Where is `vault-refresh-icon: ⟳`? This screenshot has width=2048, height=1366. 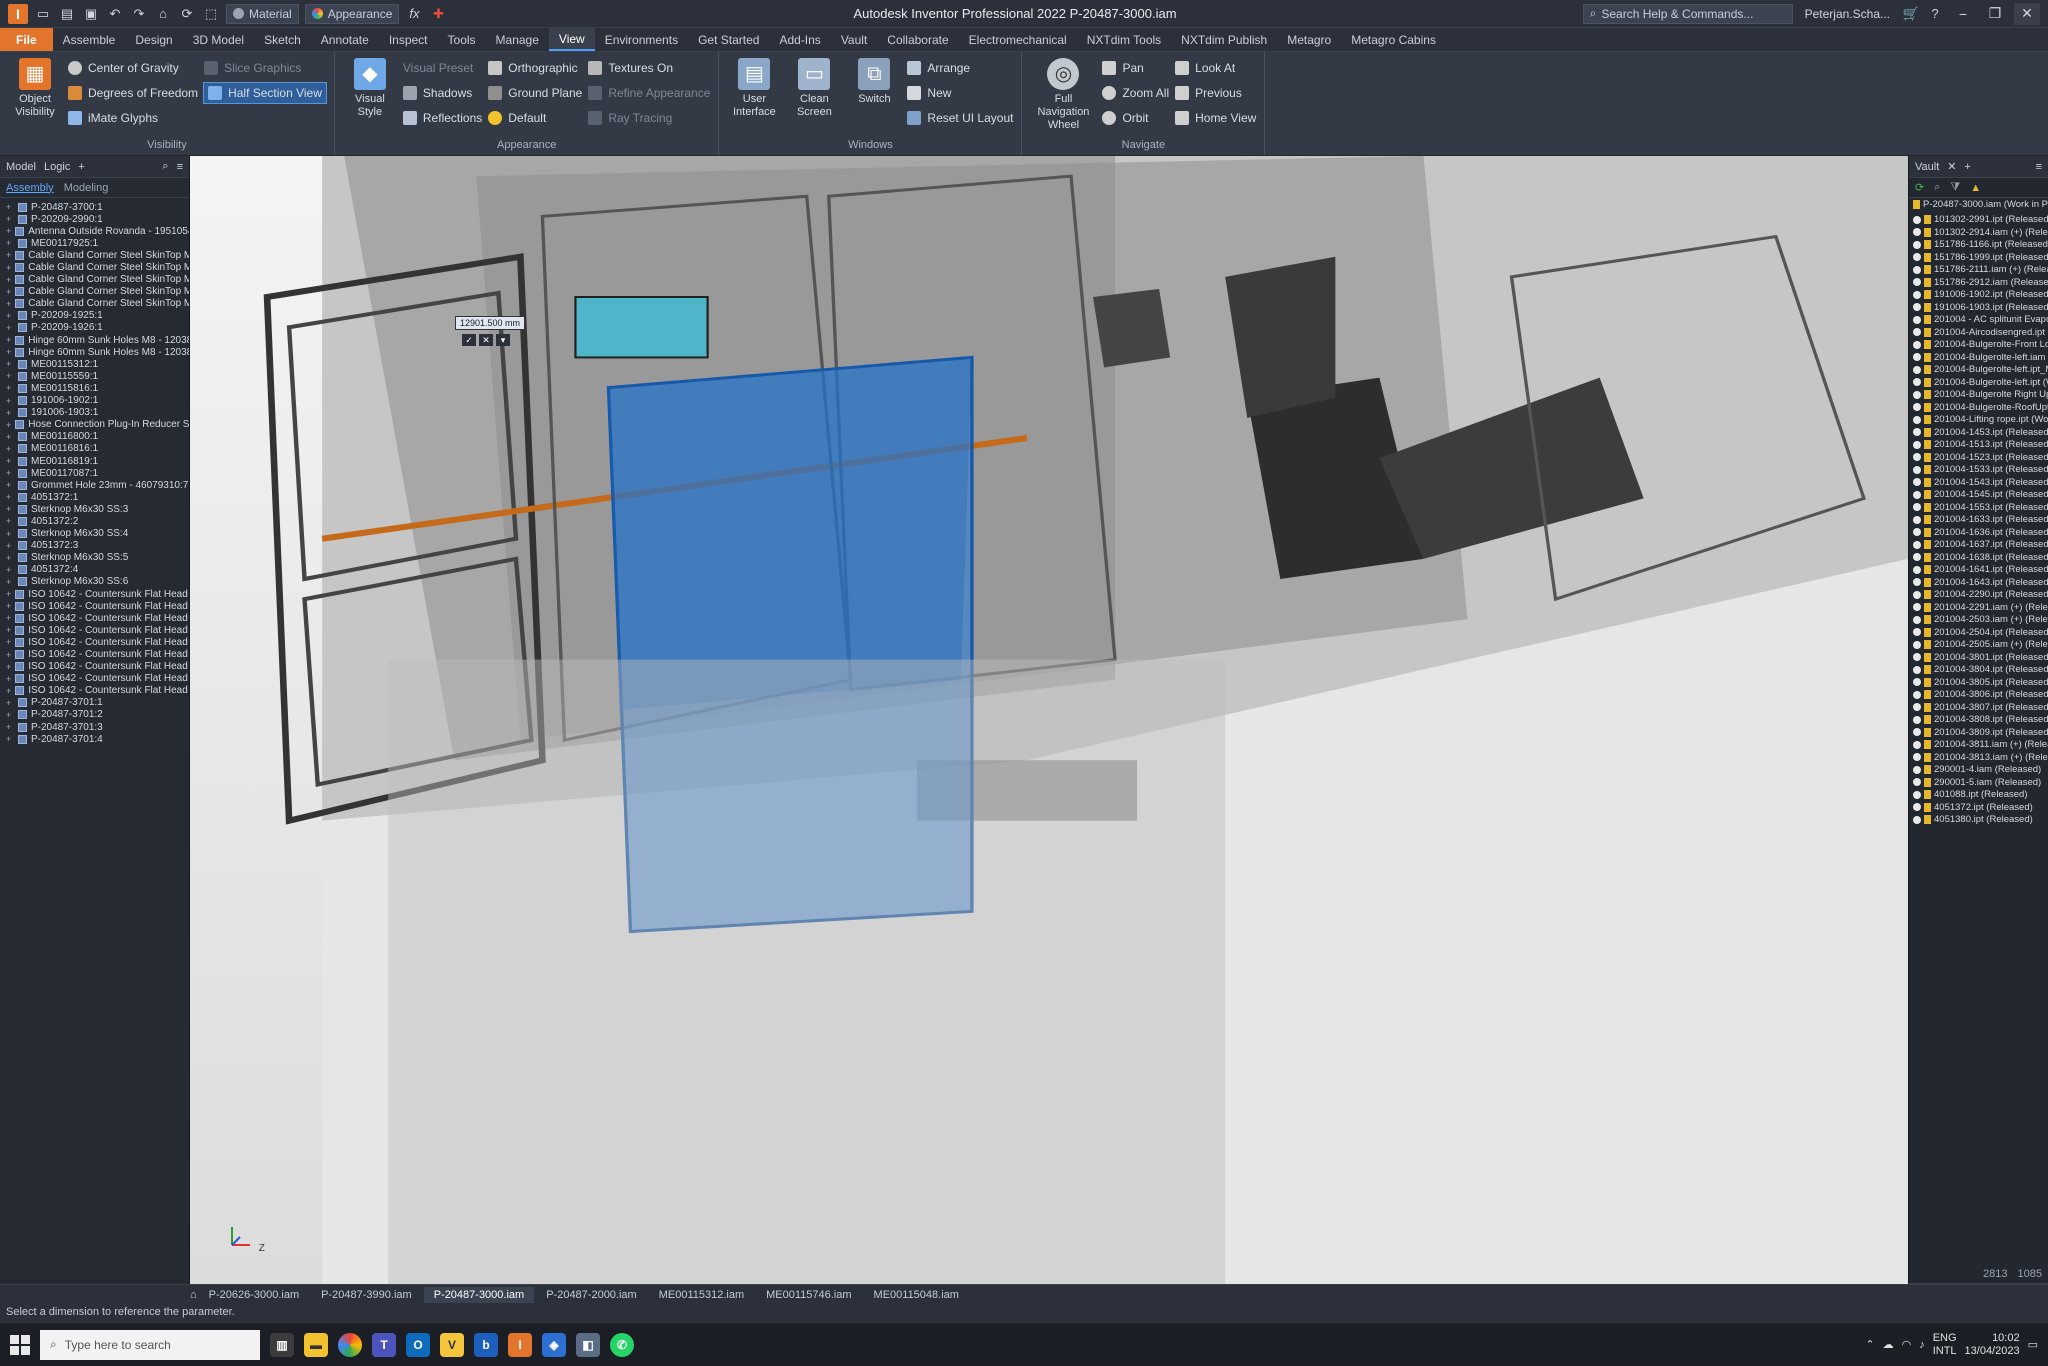
vault-refresh-icon: ⟳ is located at coordinates (1919, 187).